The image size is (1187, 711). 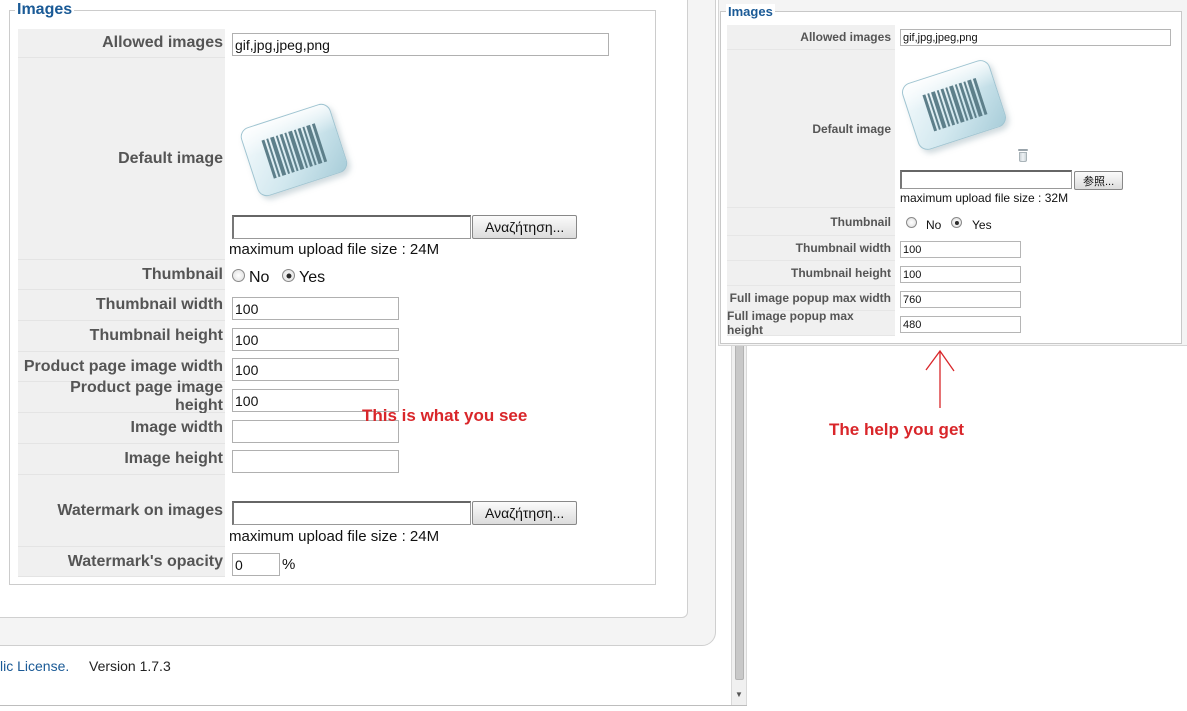 I want to click on thumbnail-height-input, so click(x=315, y=339).